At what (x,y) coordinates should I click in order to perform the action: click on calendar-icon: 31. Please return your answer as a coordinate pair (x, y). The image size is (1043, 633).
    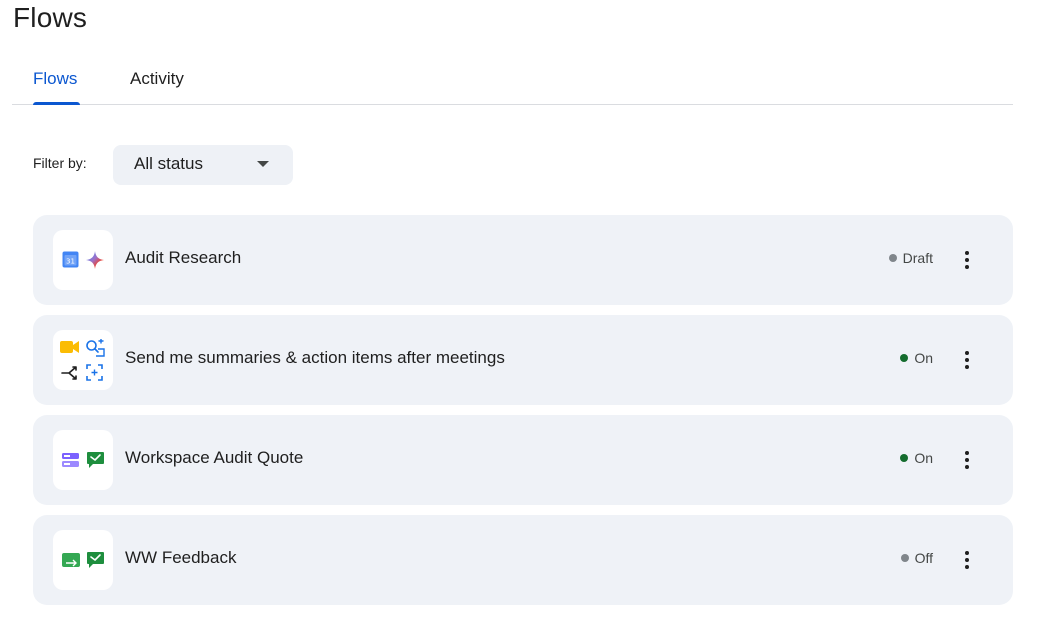
    Looking at the image, I should click on (70, 259).